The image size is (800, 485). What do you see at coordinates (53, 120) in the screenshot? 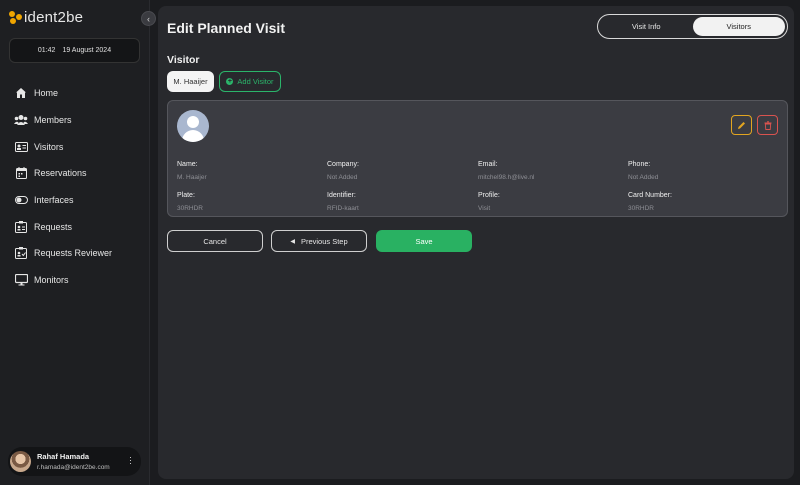
I see `sidebar-item-label: Members` at bounding box center [53, 120].